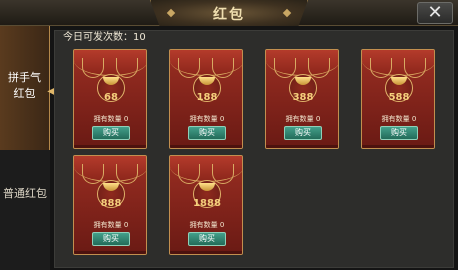 The height and width of the screenshot is (270, 458). What do you see at coordinates (24, 93) in the screenshot?
I see `tab-label-line2: 红包` at bounding box center [24, 93].